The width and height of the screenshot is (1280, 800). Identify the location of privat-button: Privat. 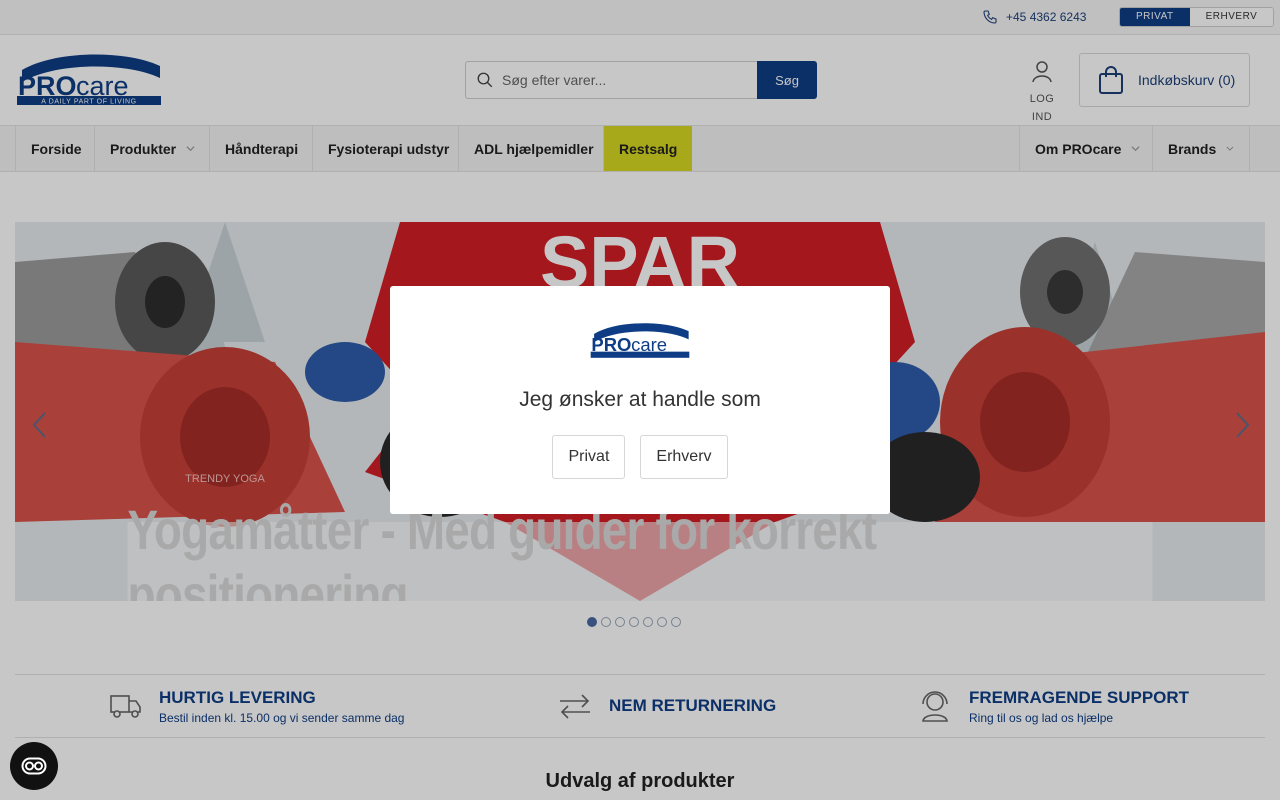
(589, 457).